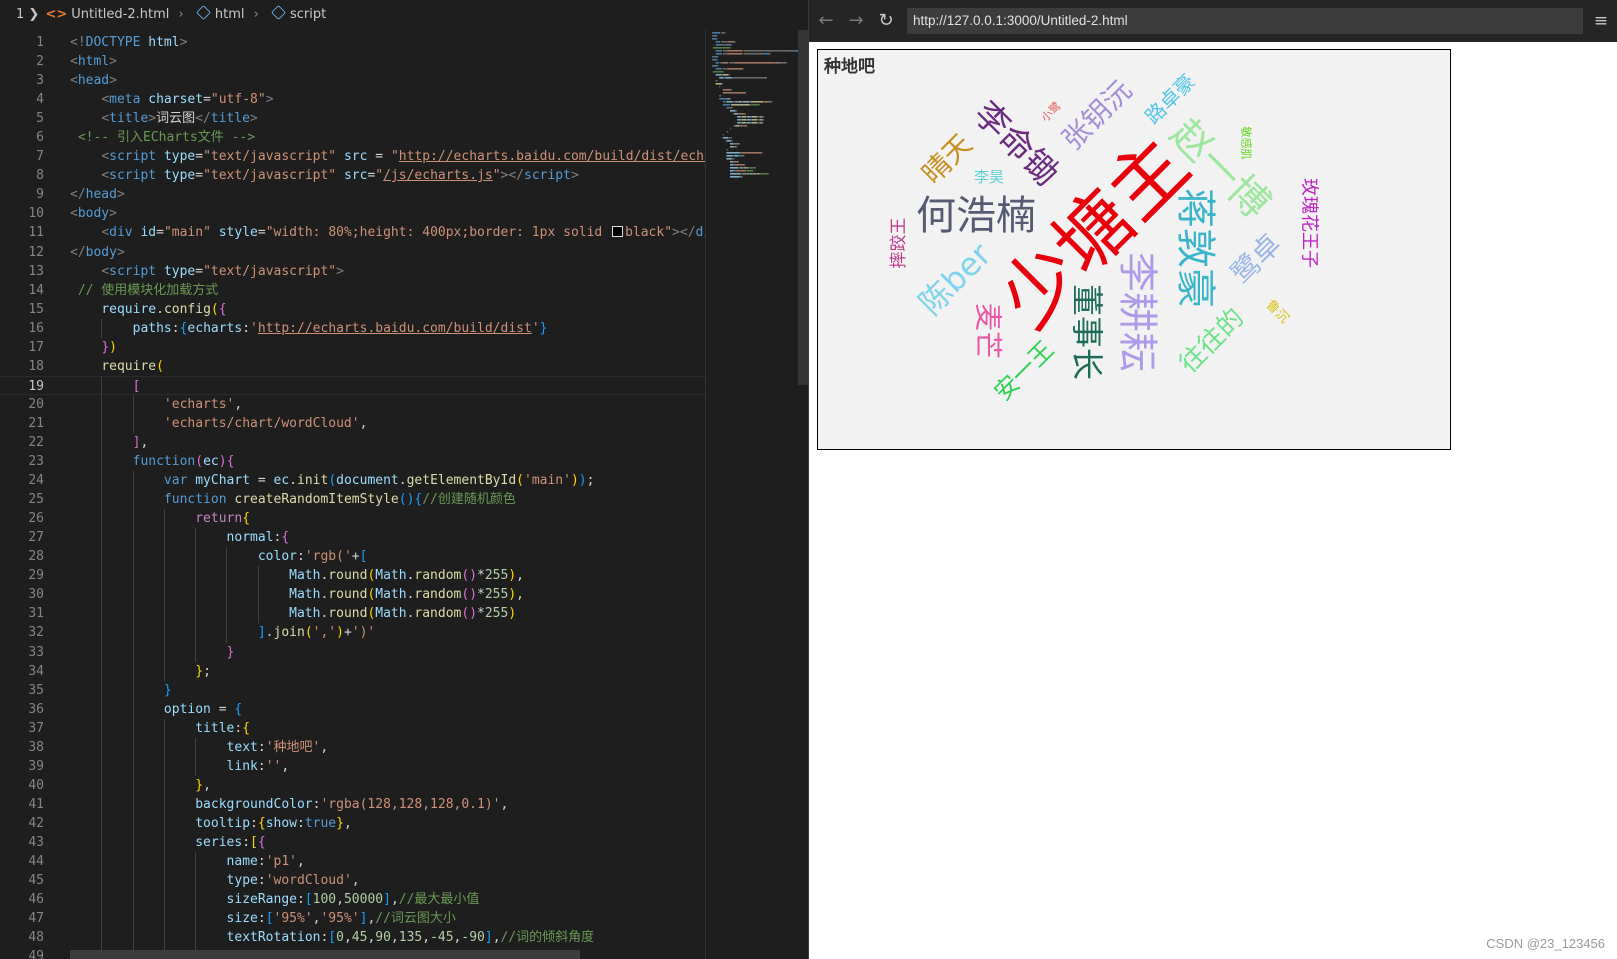 This screenshot has width=1617, height=959. Describe the element at coordinates (352, 423) in the screenshot. I see `code-line: 21 'echarts/chart/wordCloud',` at that location.